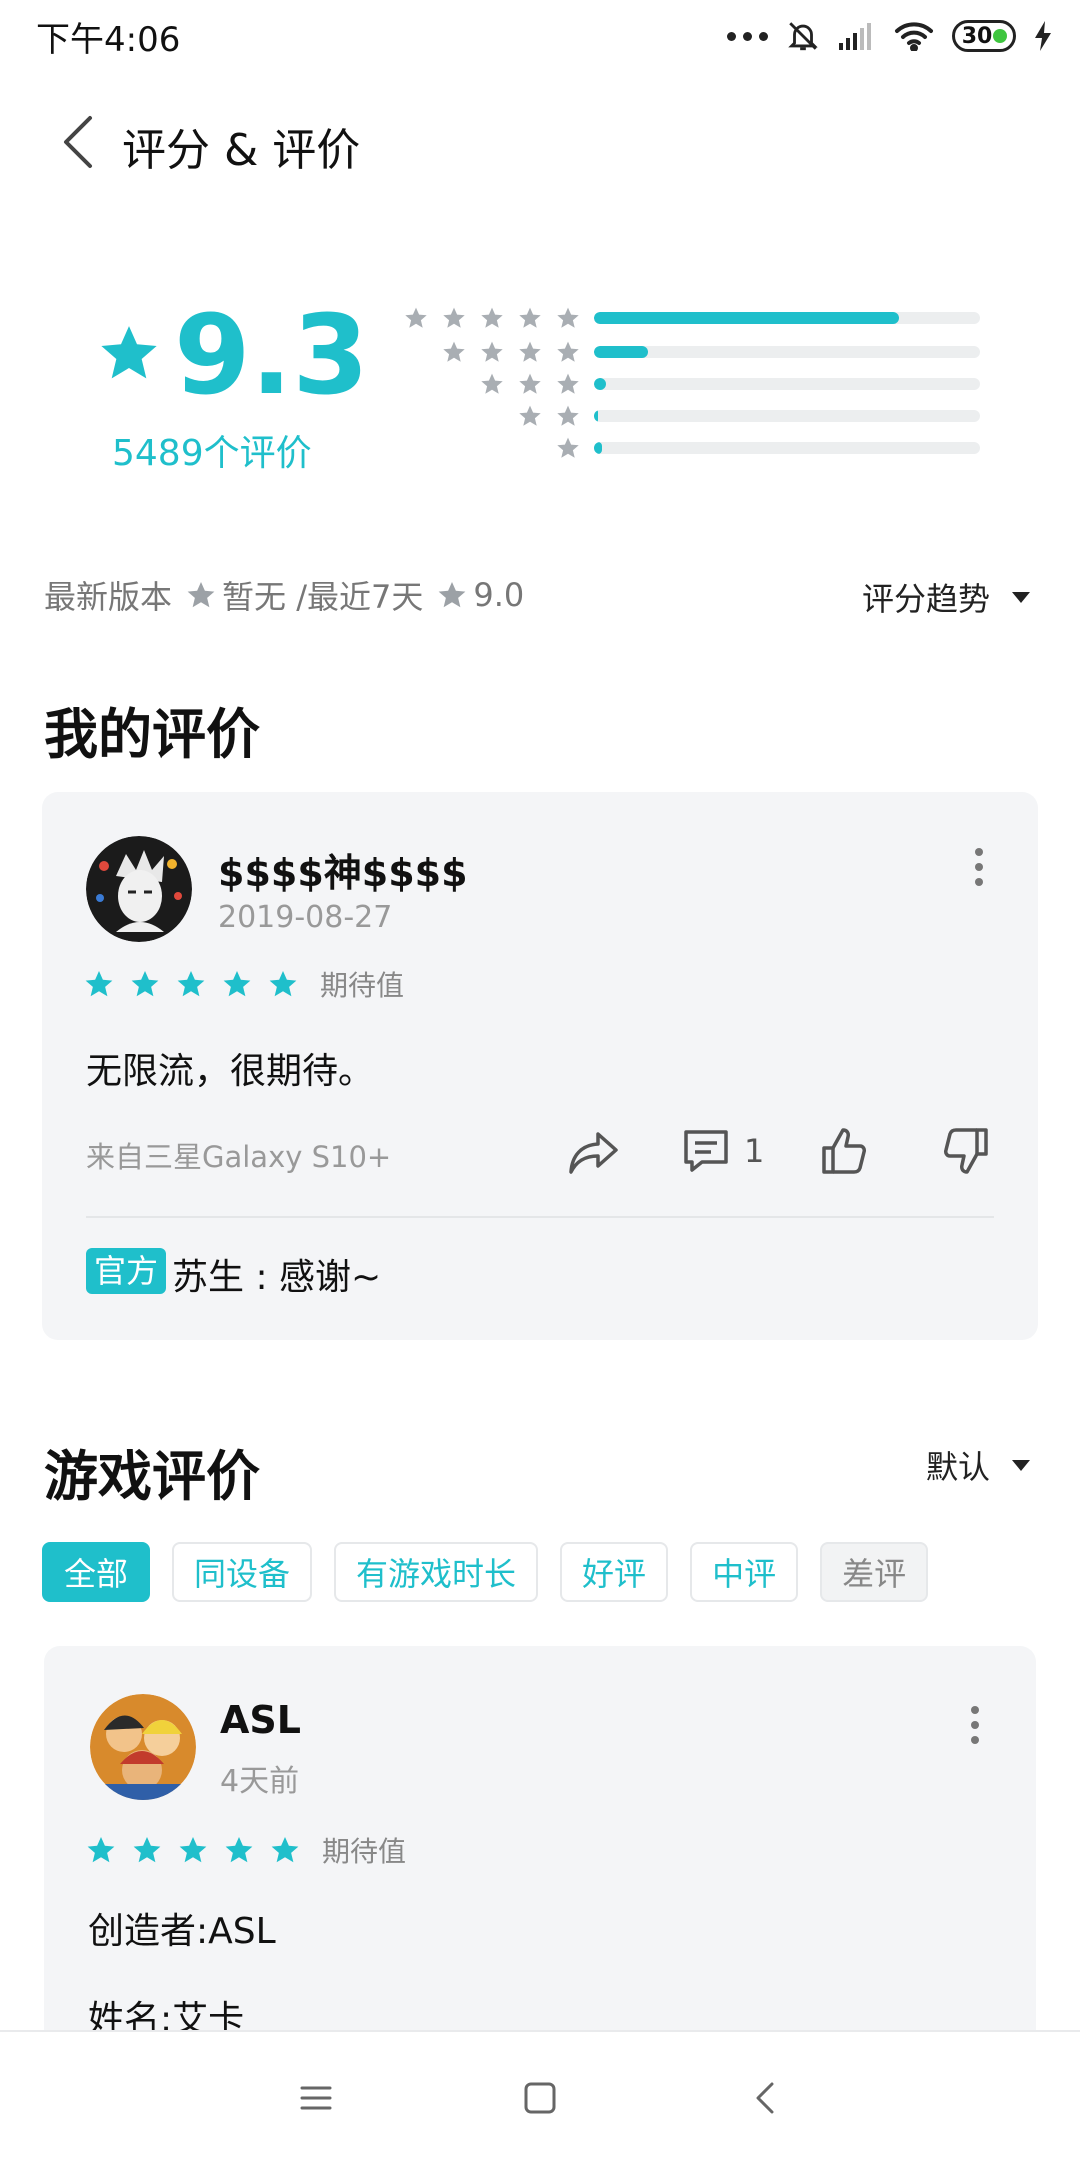  Describe the element at coordinates (957, 1467) in the screenshot. I see `sort-label: 默认` at that location.